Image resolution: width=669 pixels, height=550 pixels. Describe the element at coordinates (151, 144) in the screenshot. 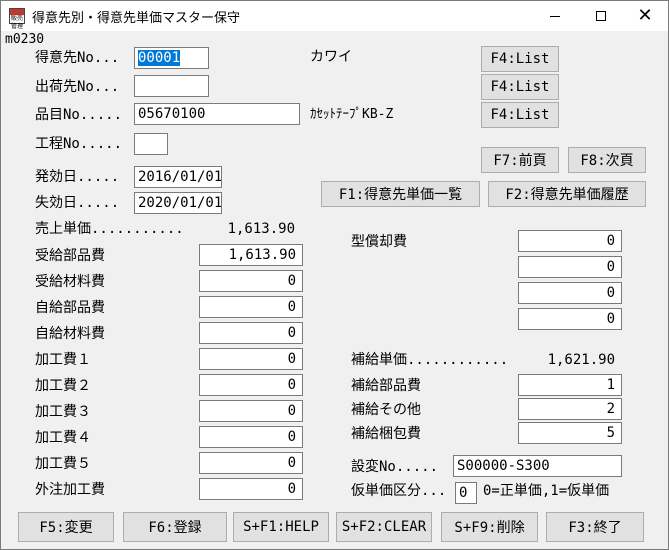

I see `process-no-input` at that location.